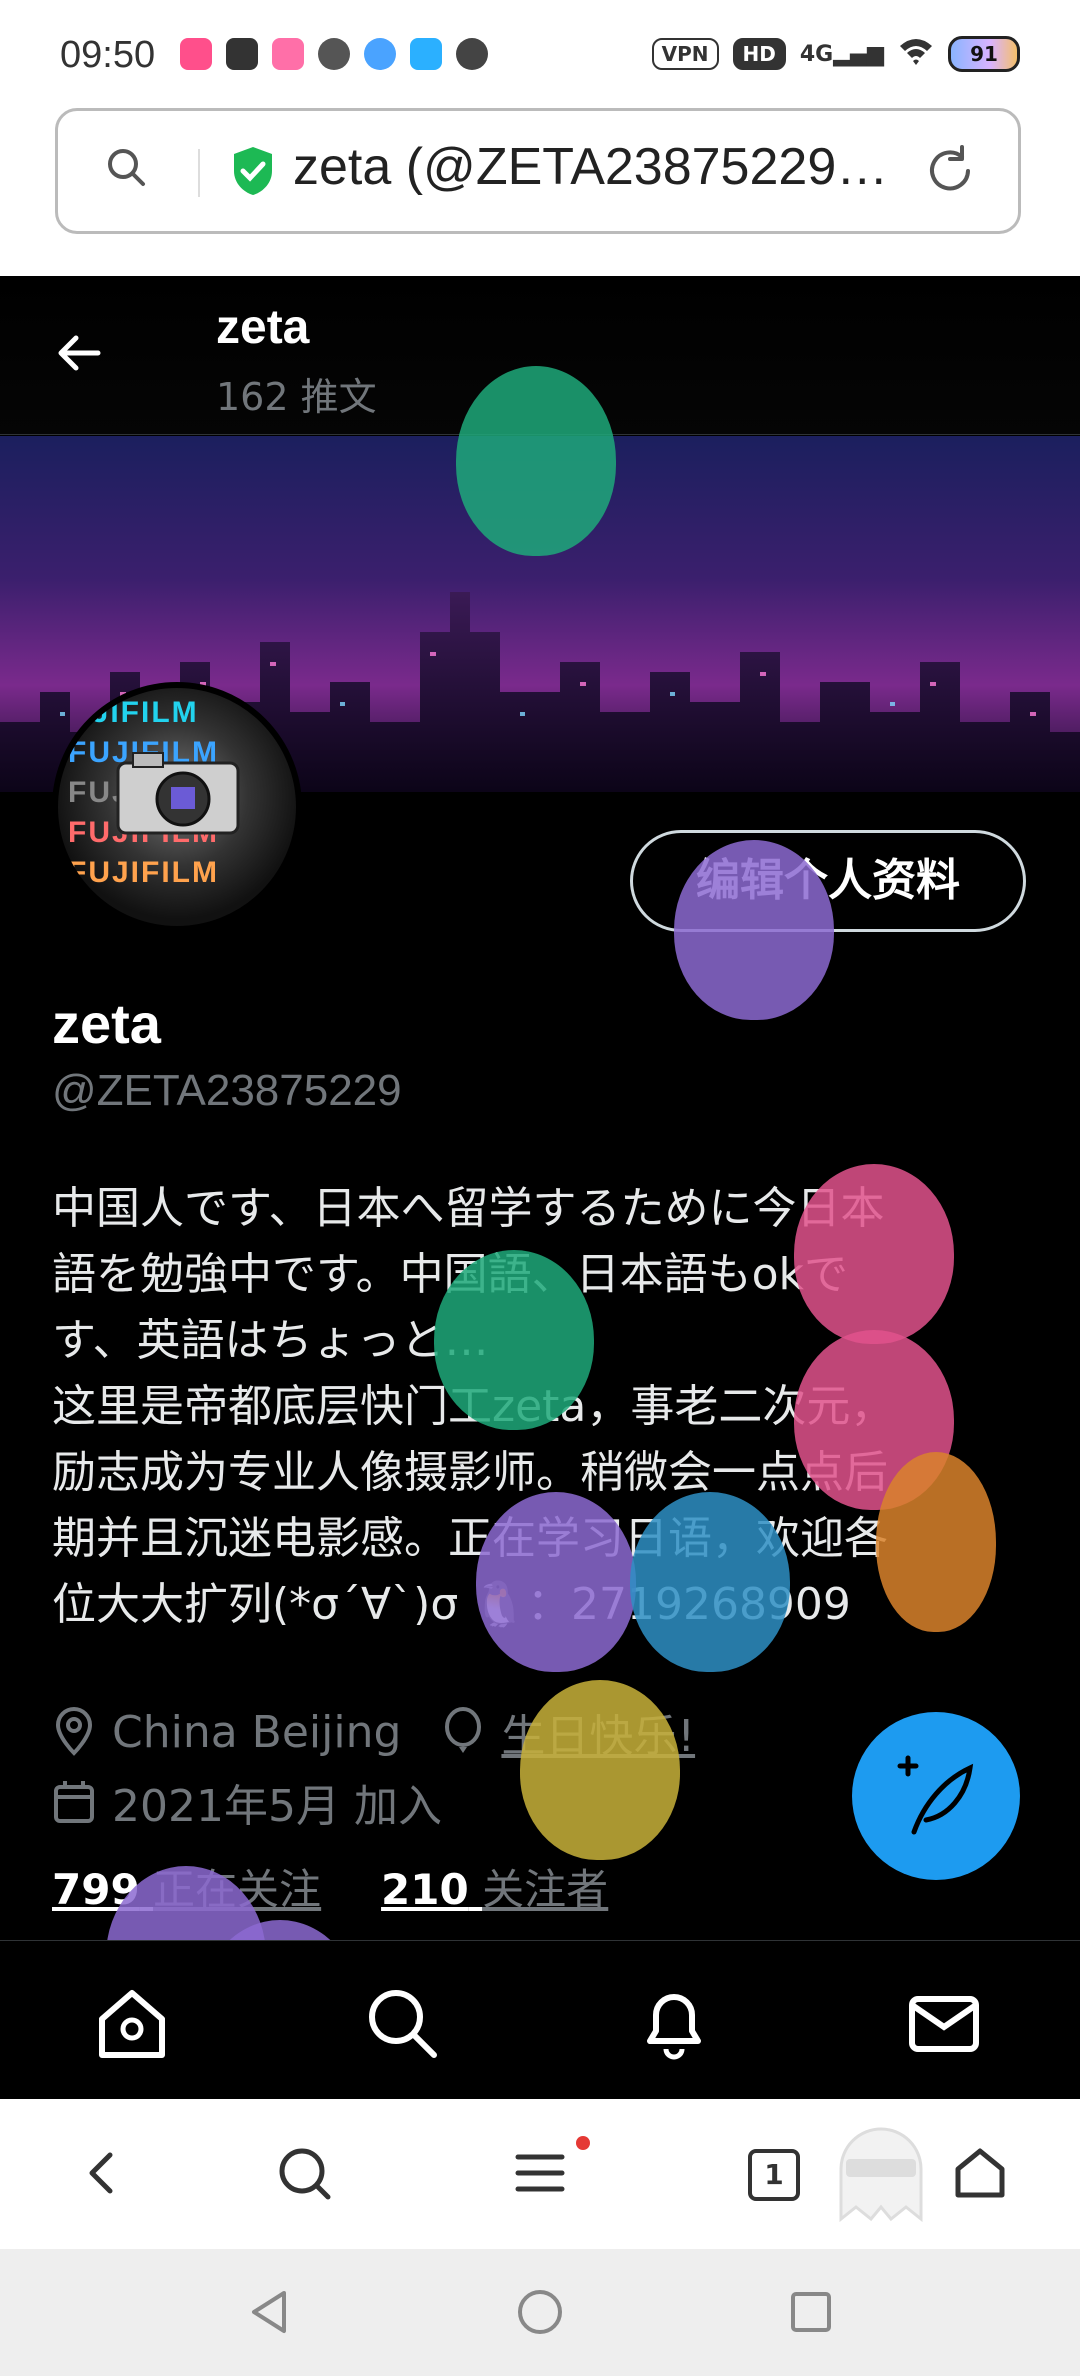 The image size is (1080, 2376). I want to click on wifi-icon, so click(916, 54).